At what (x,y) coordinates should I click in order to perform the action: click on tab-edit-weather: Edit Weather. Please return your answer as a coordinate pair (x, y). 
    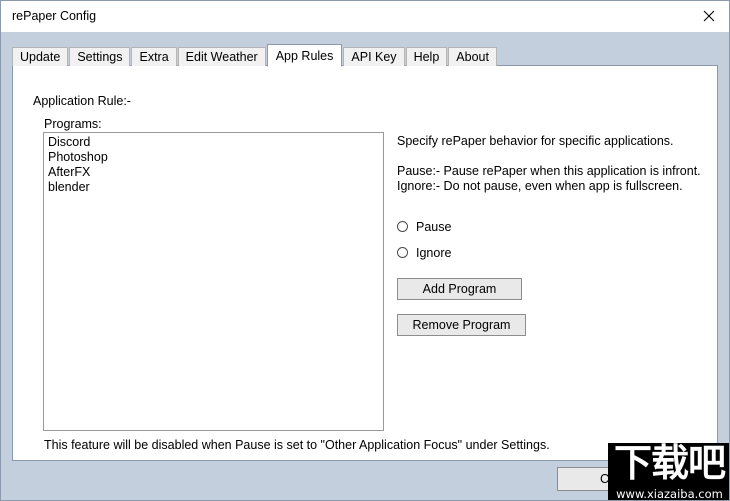
    Looking at the image, I should click on (221, 56).